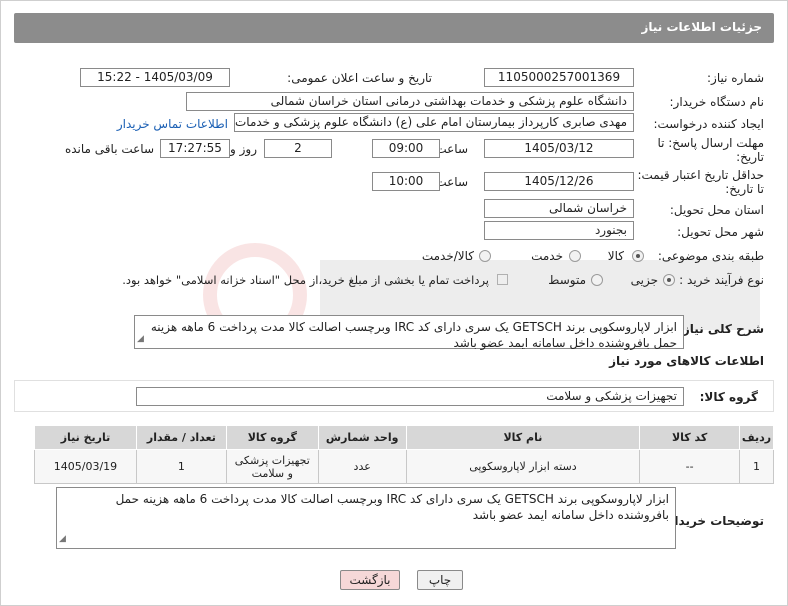 Image resolution: width=788 pixels, height=606 pixels. I want to click on price-validity-time-label: ساعت, so click(451, 182).